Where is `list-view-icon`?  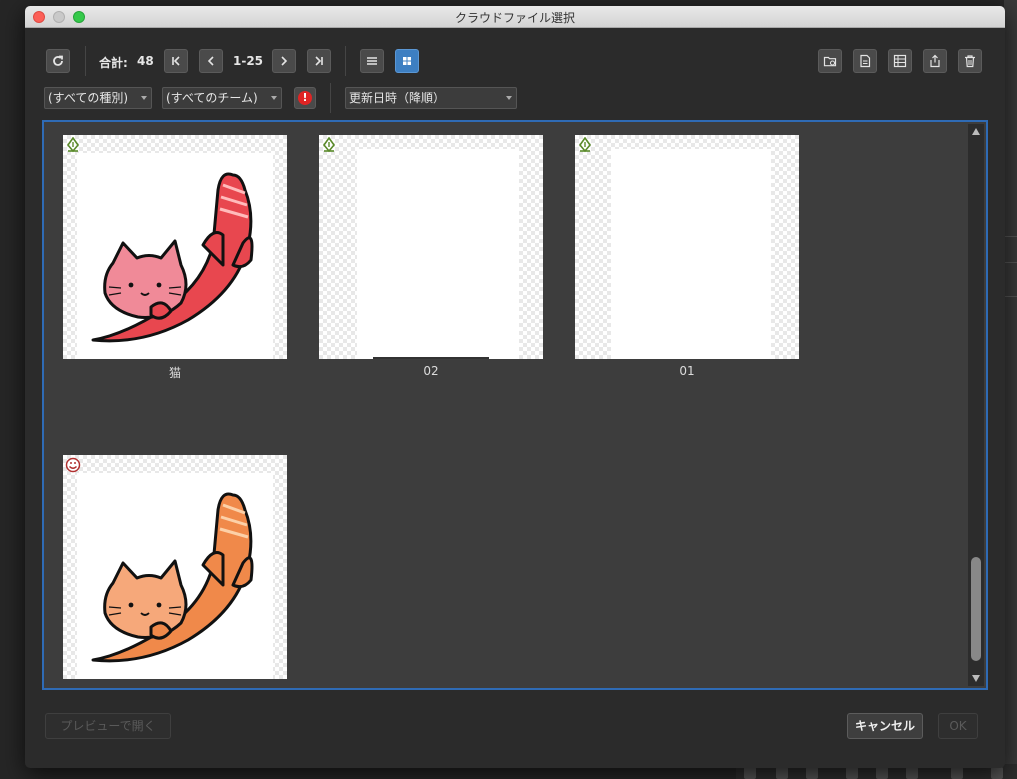 list-view-icon is located at coordinates (372, 61).